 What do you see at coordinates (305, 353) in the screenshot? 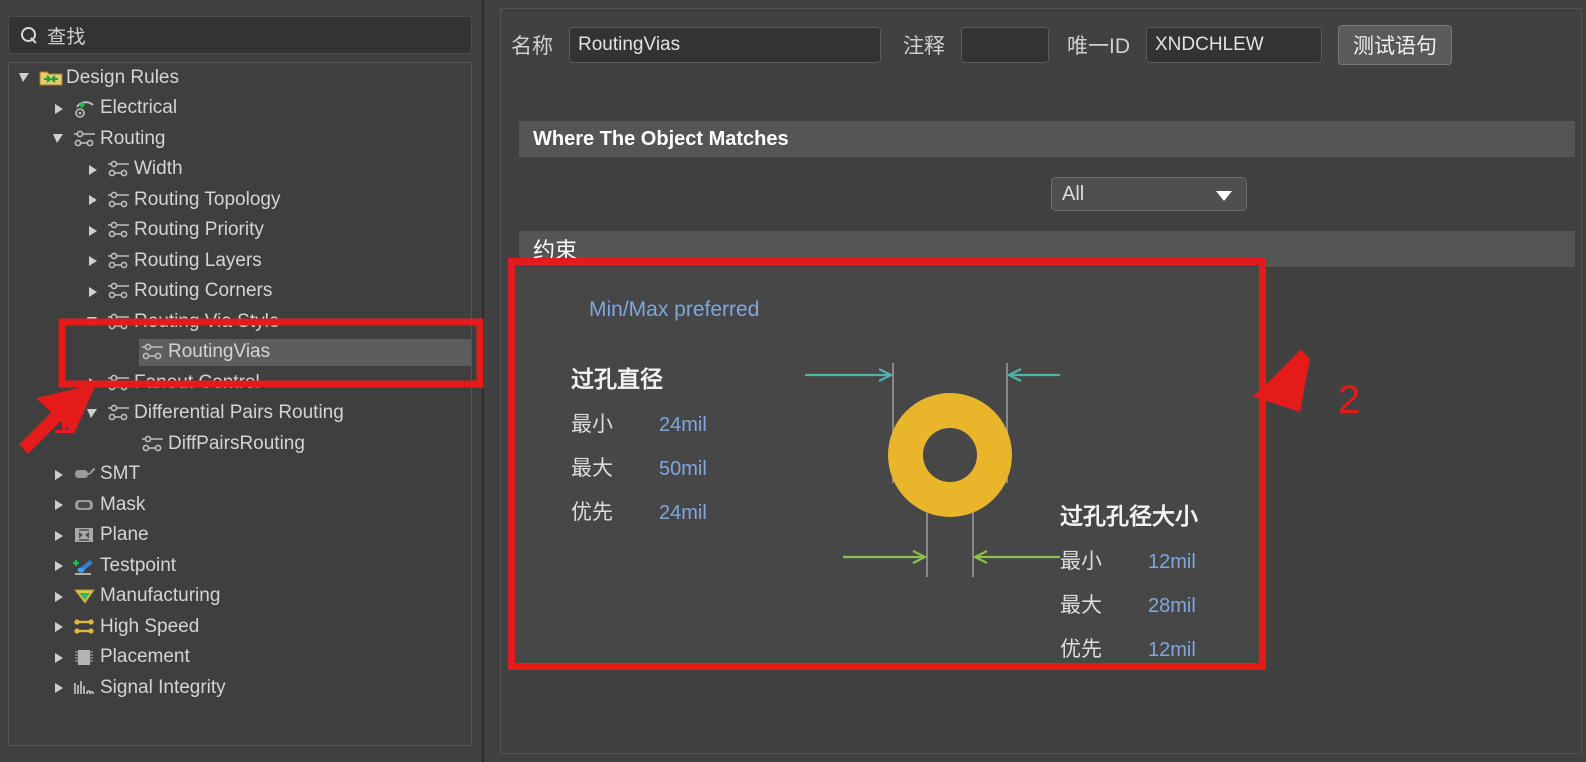
I see `tree-item-hit: RoutingVias` at bounding box center [305, 353].